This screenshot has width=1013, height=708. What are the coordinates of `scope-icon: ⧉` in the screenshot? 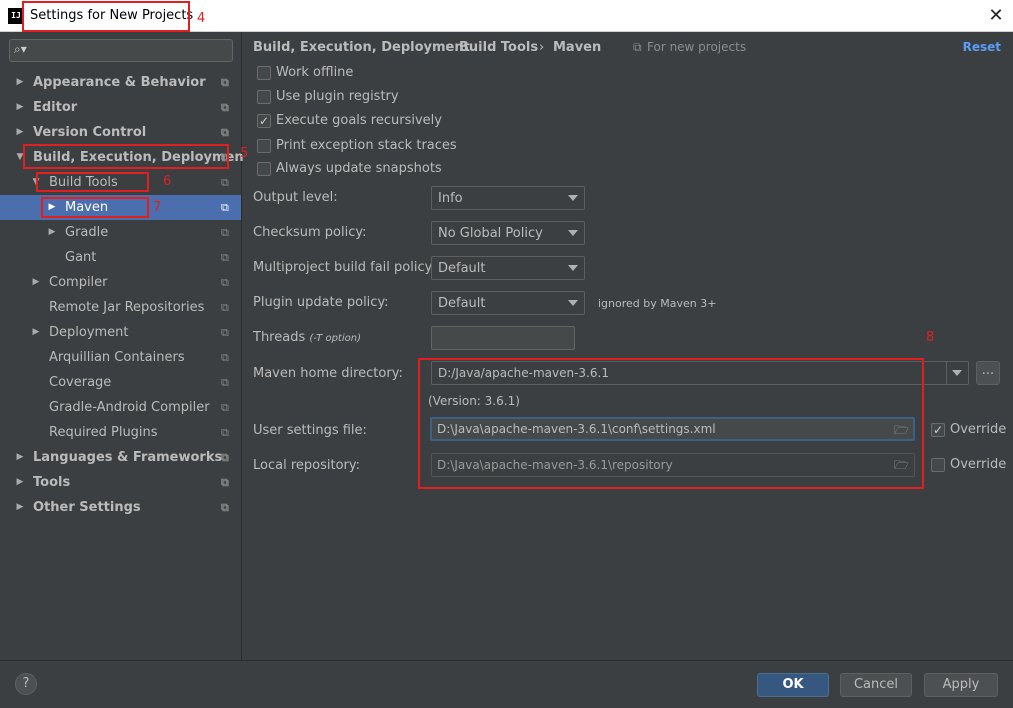 It's located at (637, 47).